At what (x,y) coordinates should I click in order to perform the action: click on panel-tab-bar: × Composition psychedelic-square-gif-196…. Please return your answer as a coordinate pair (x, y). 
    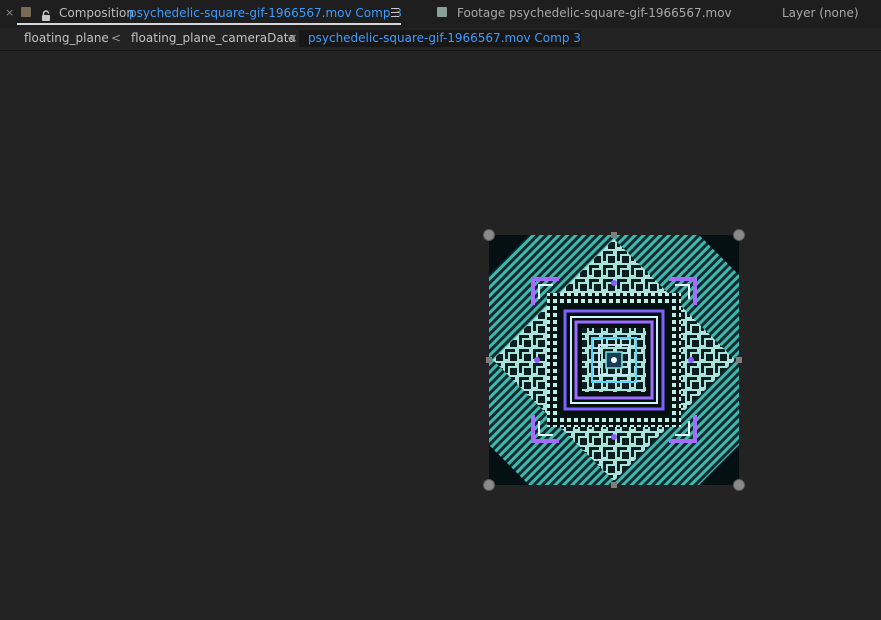
    Looking at the image, I should click on (440, 14).